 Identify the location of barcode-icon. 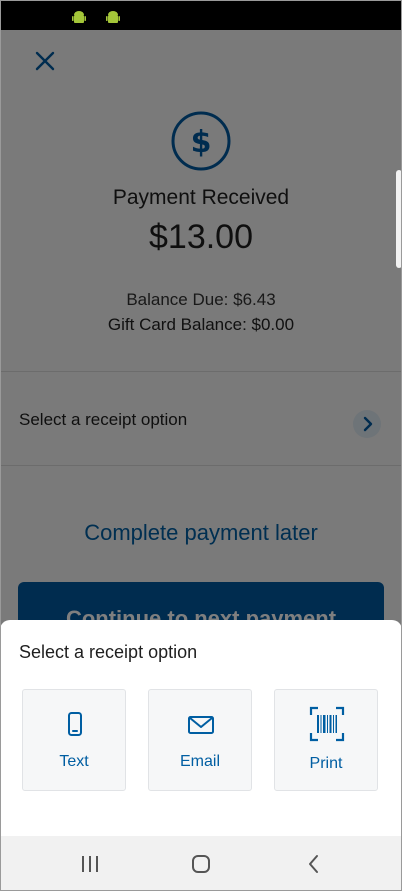
(327, 724).